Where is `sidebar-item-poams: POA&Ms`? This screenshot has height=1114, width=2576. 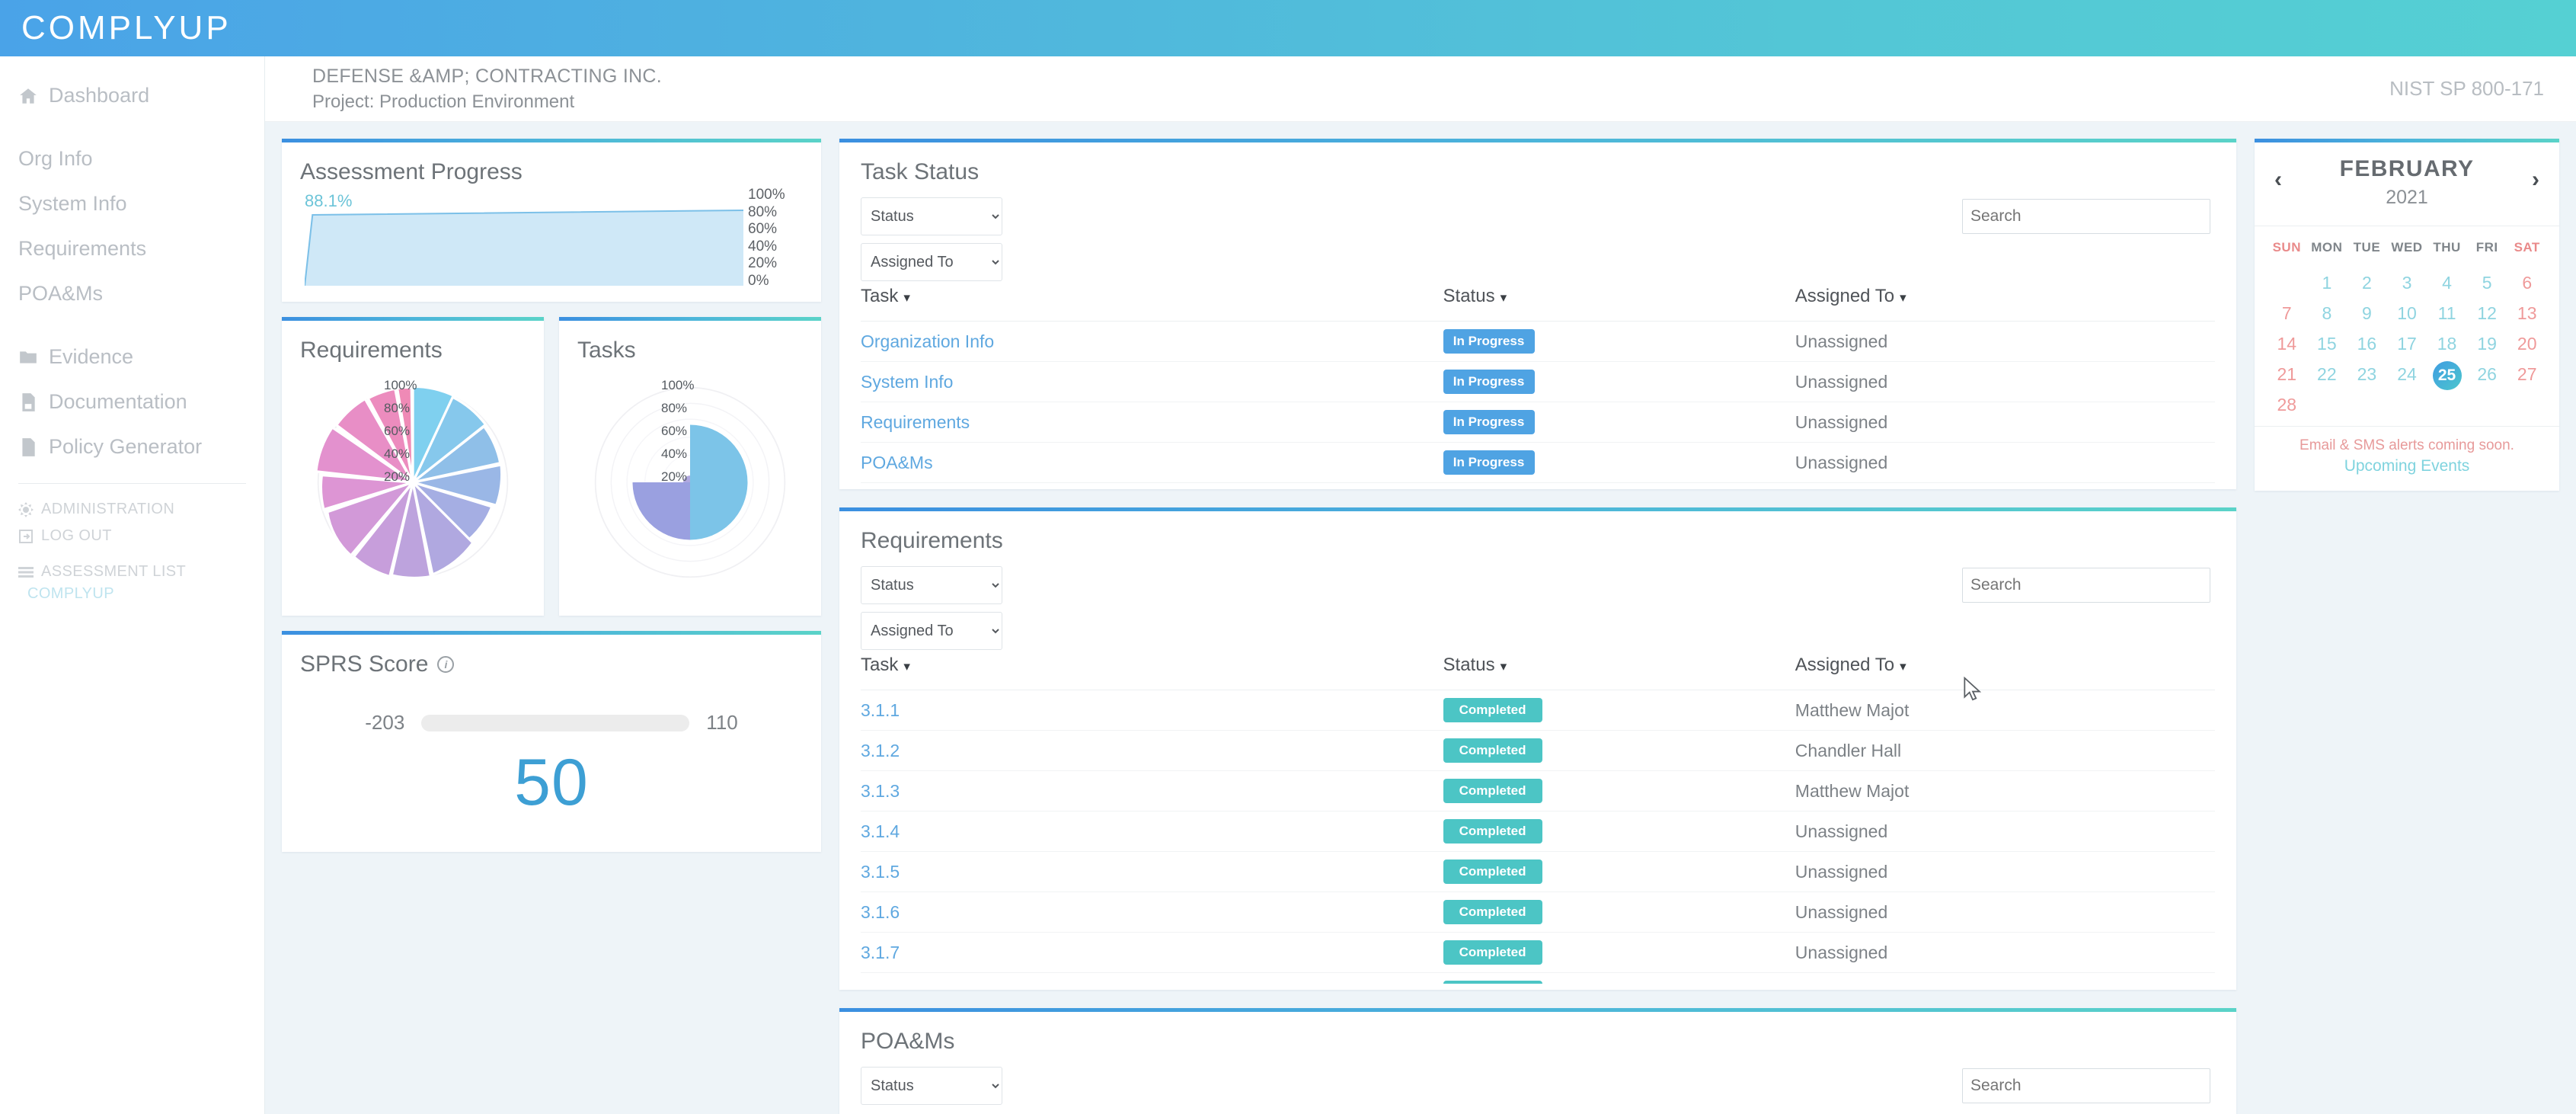
sidebar-item-poams: POA&Ms is located at coordinates (132, 293).